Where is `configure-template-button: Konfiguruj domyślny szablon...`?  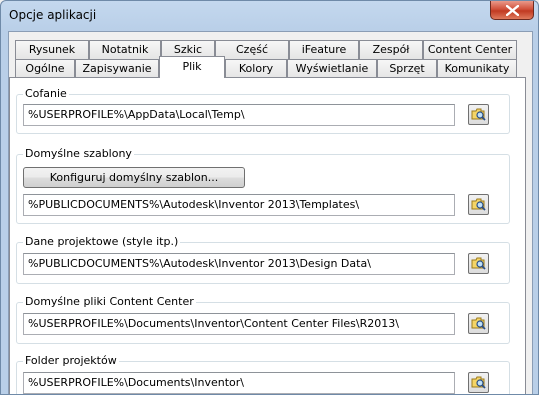 configure-template-button: Konfiguruj domyślny szablon... is located at coordinates (134, 177).